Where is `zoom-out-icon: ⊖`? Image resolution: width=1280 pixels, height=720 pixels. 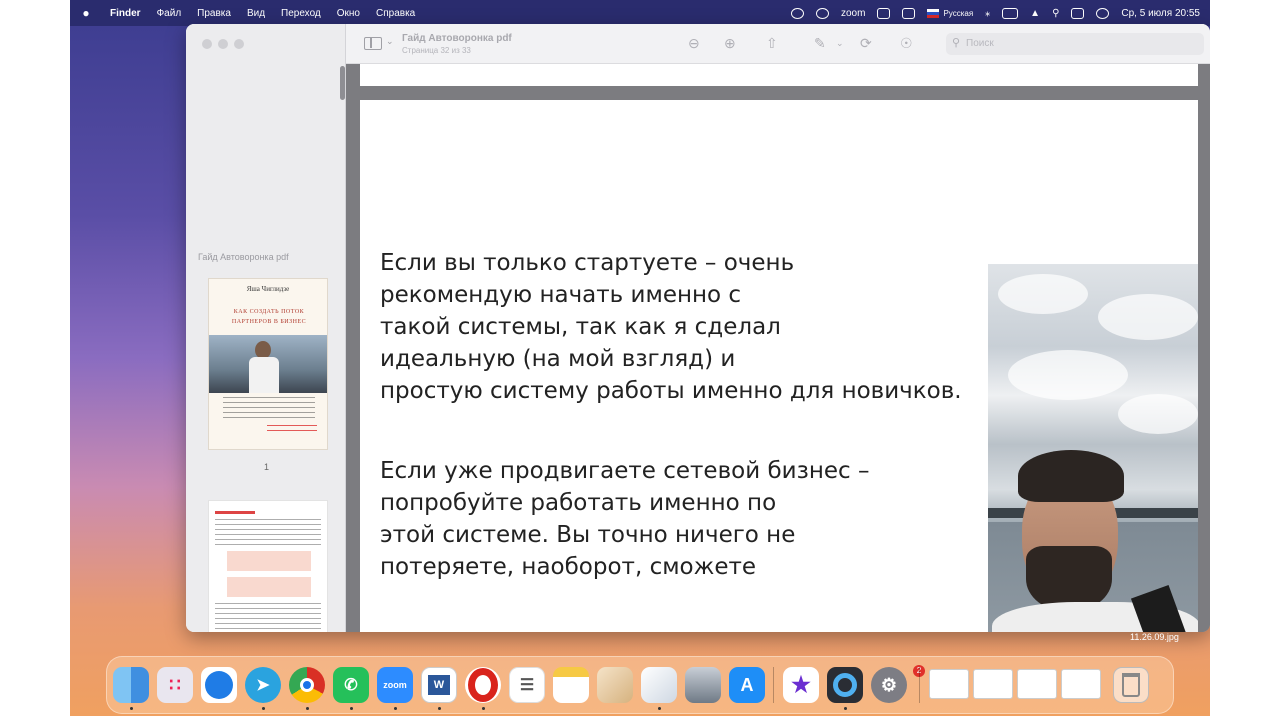 zoom-out-icon: ⊖ is located at coordinates (694, 43).